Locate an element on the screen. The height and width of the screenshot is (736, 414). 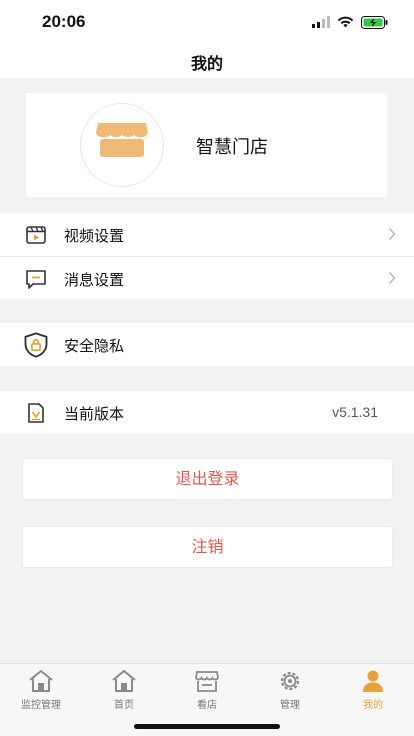
gear-icon is located at coordinates (290, 681).